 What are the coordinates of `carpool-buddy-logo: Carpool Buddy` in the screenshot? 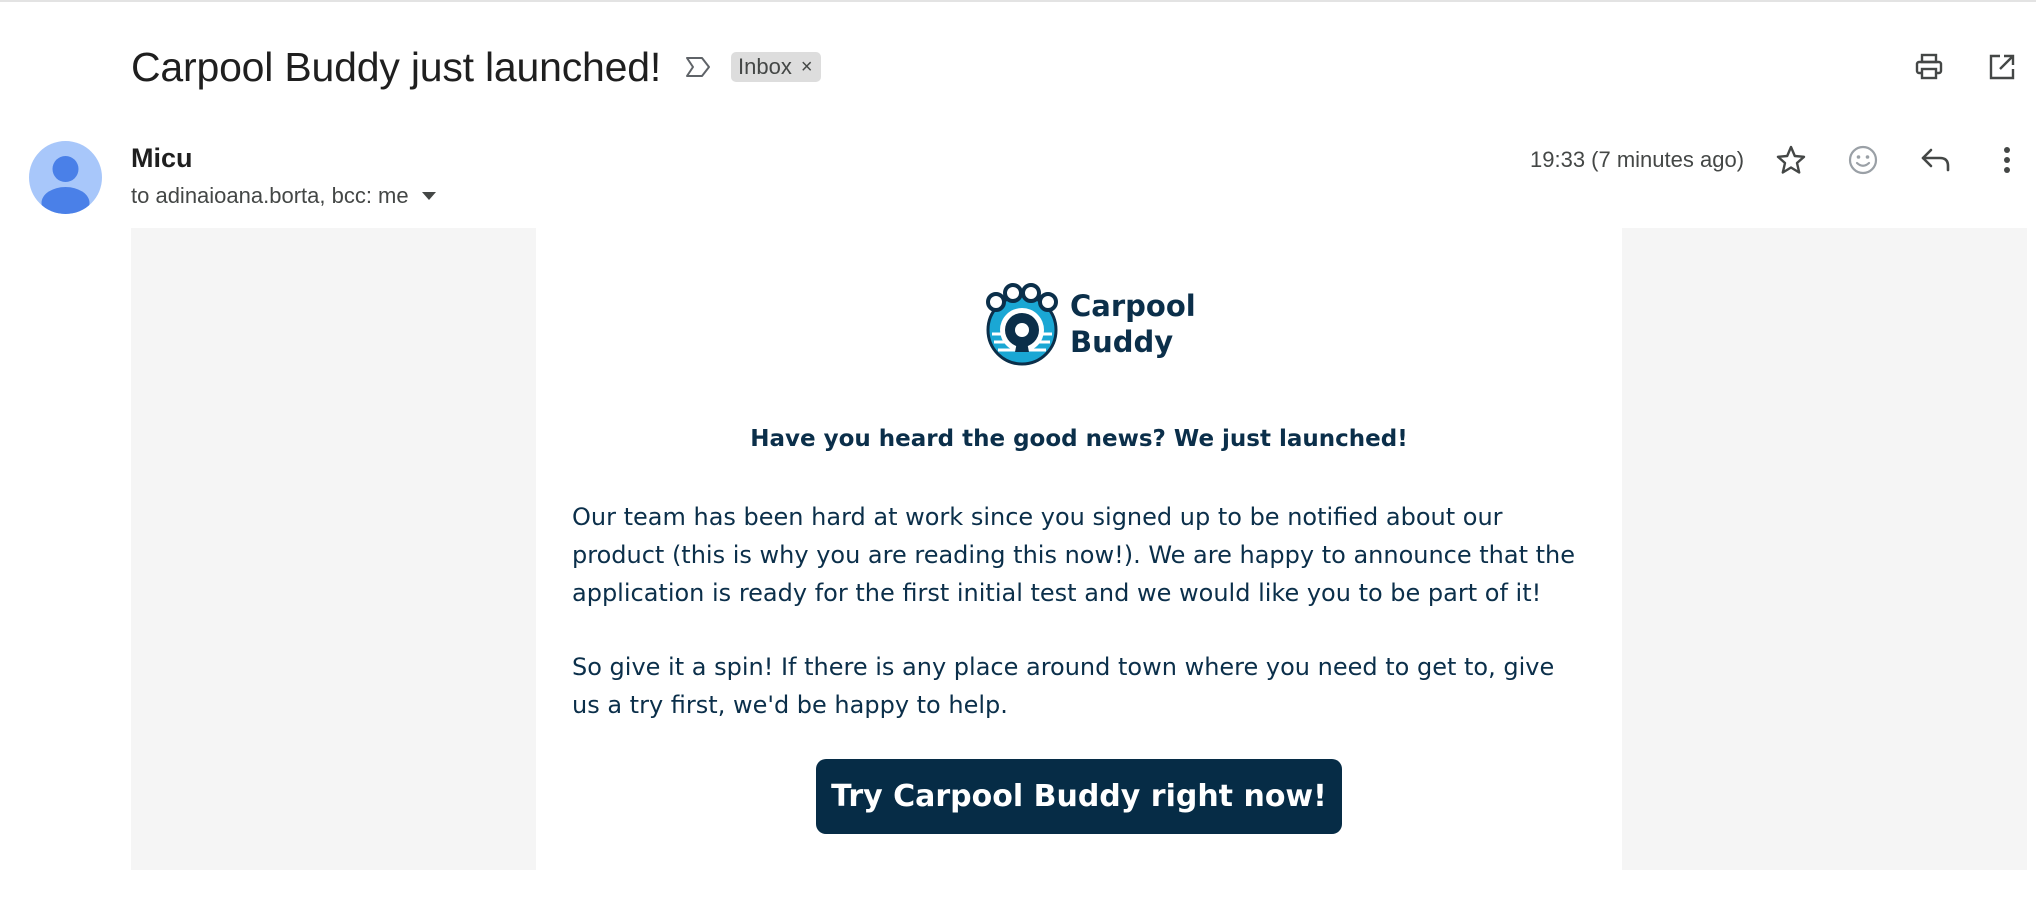 It's located at (1088, 324).